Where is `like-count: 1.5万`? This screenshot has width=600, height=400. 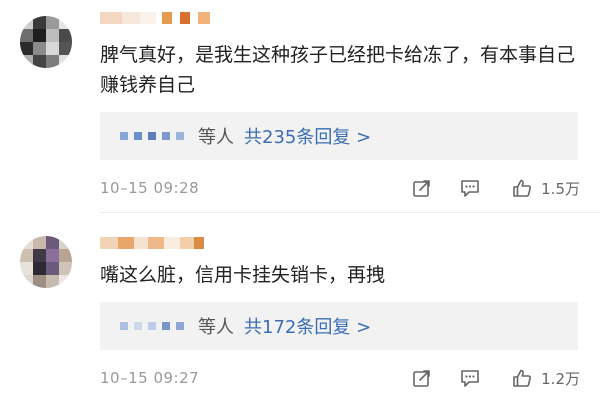 like-count: 1.5万 is located at coordinates (560, 188).